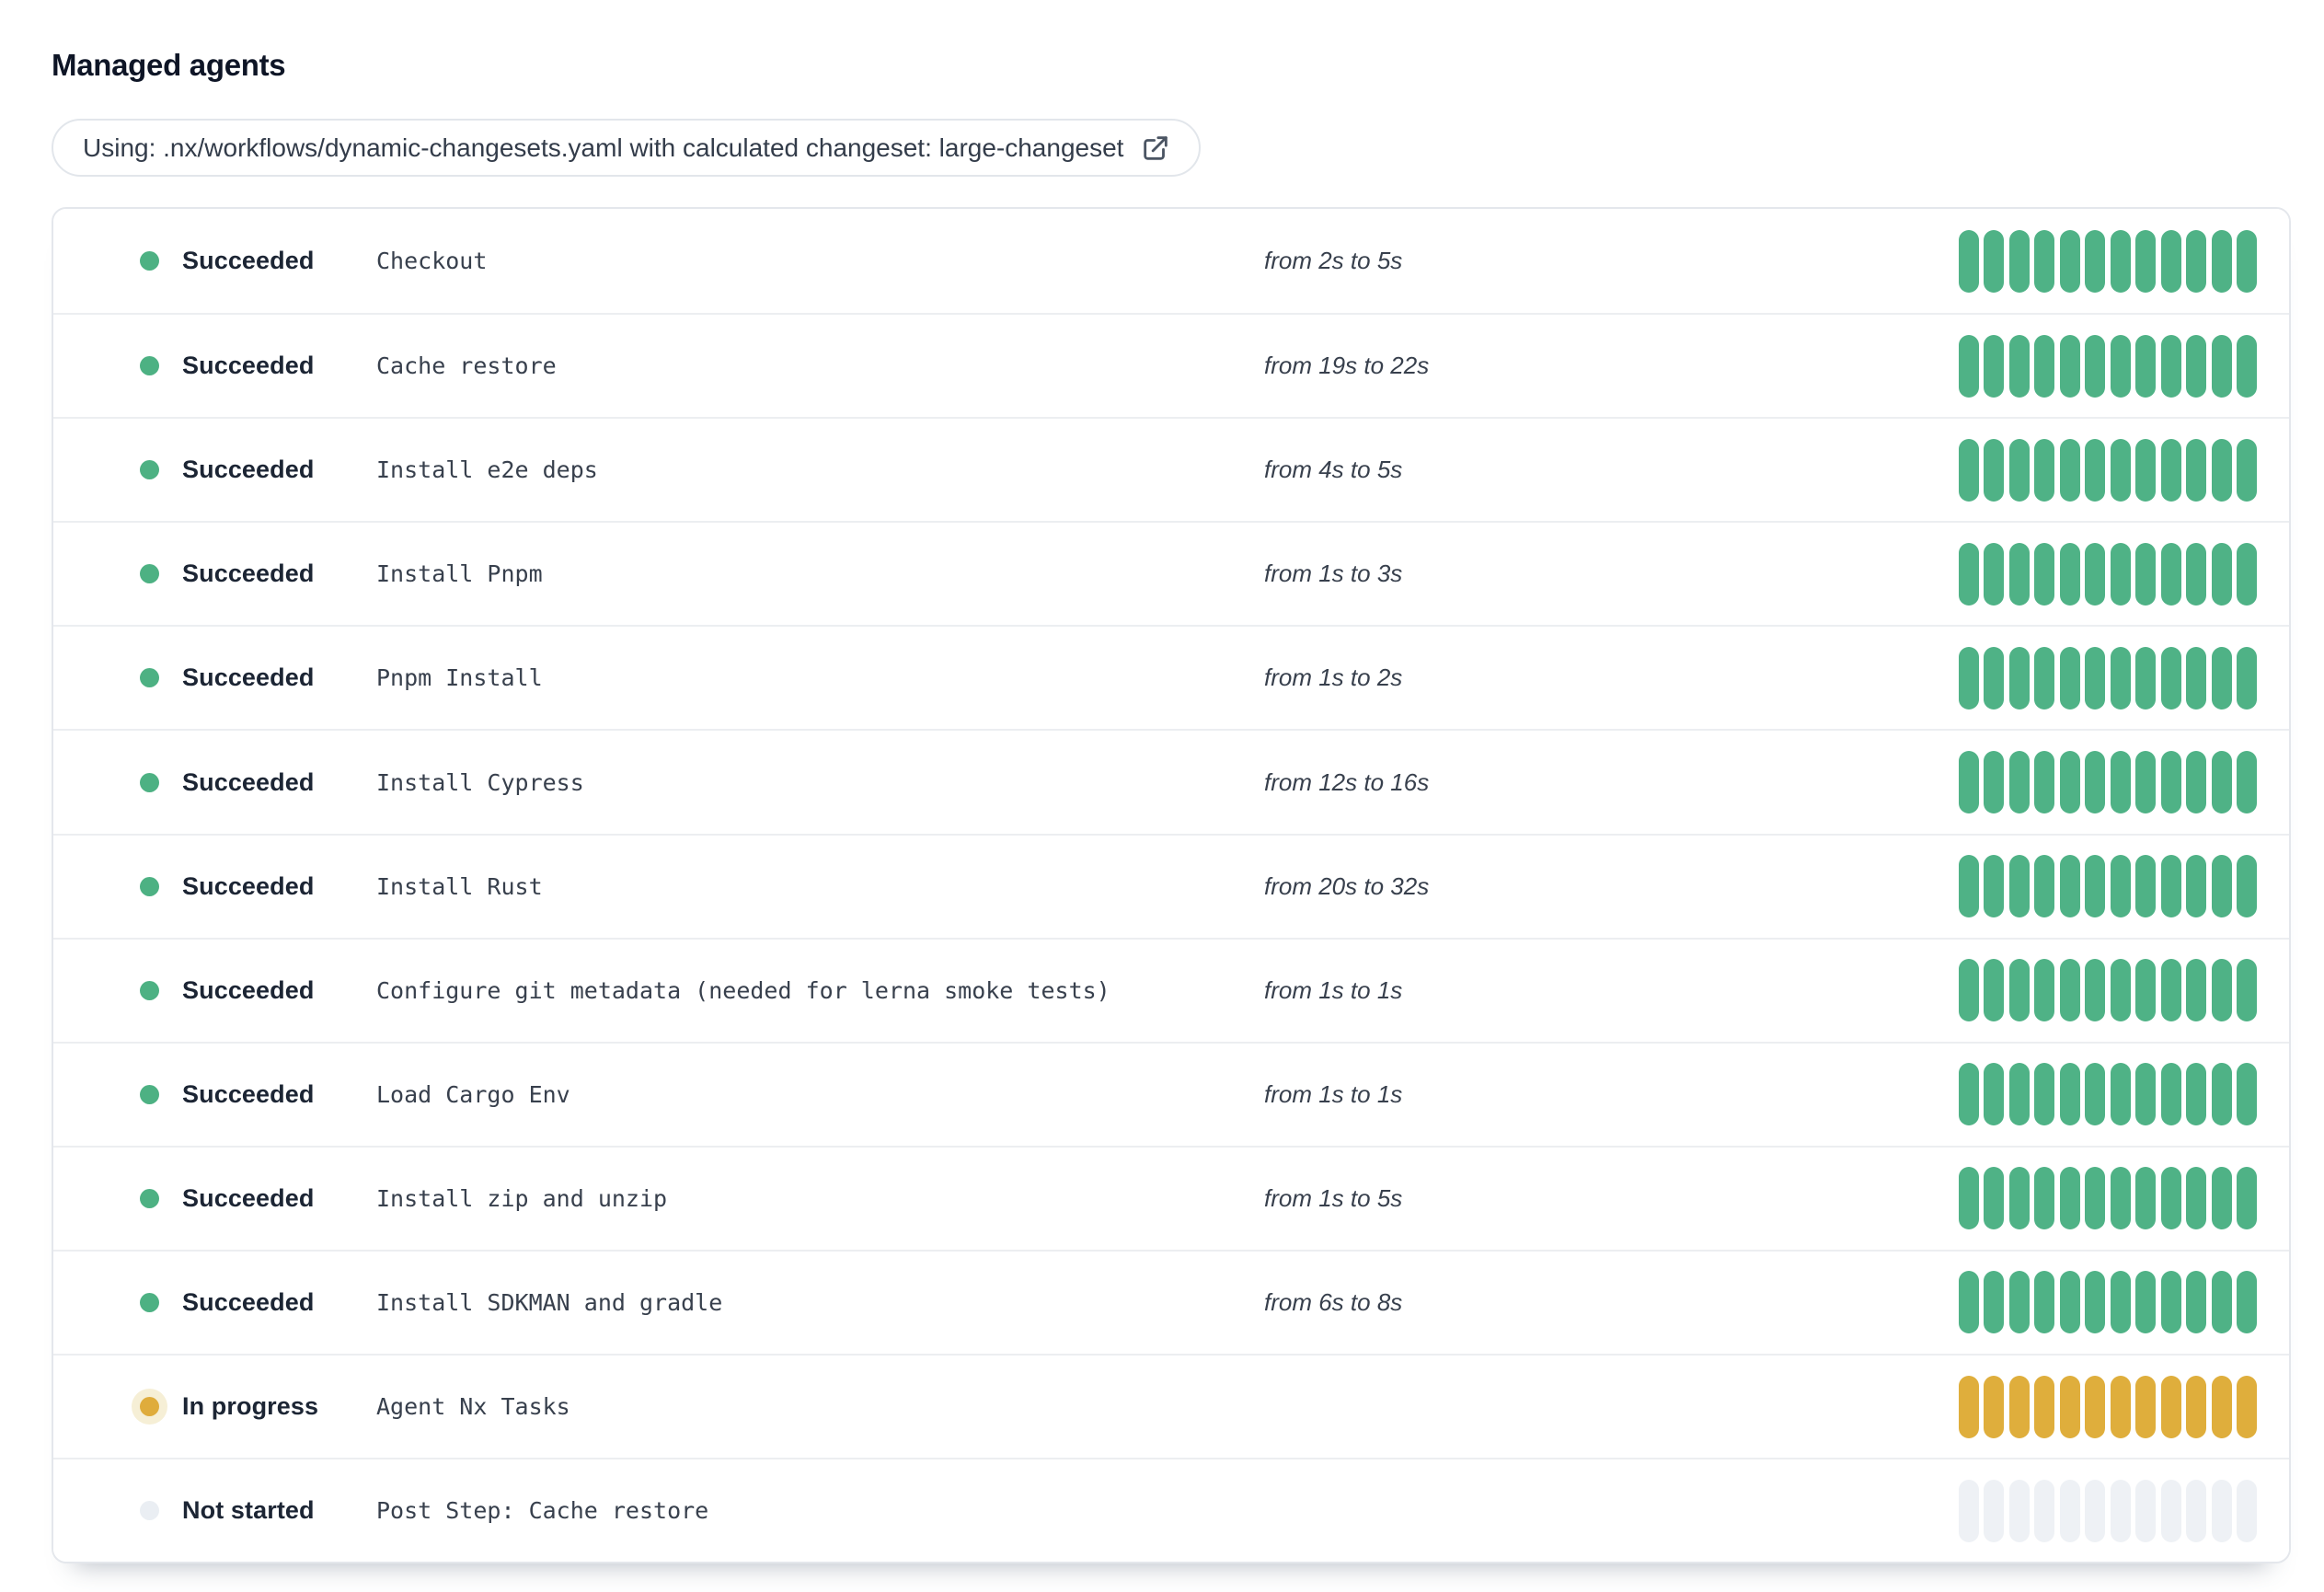 Image resolution: width=2324 pixels, height=1592 pixels. Describe the element at coordinates (459, 574) in the screenshot. I see `step-name: Install Pnpm` at that location.